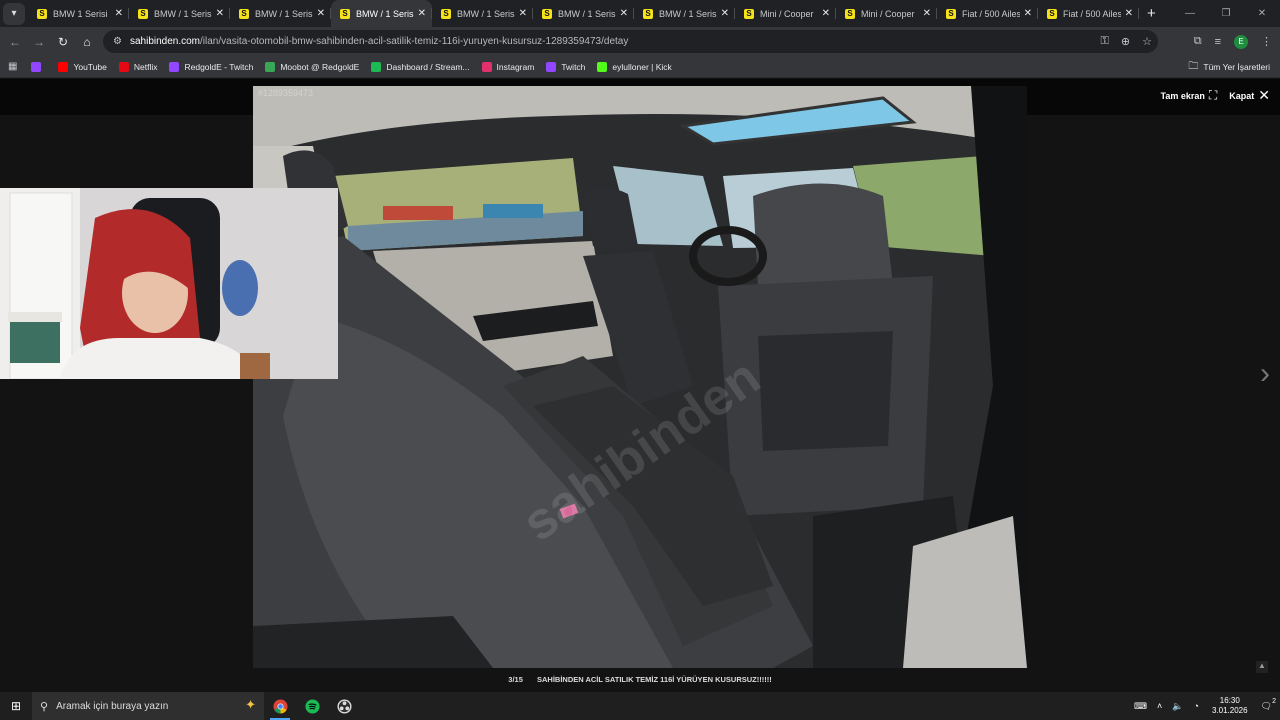 The width and height of the screenshot is (1280, 720). Describe the element at coordinates (112, 706) in the screenshot. I see `search-placeholder: Aramak için buraya yazın` at that location.